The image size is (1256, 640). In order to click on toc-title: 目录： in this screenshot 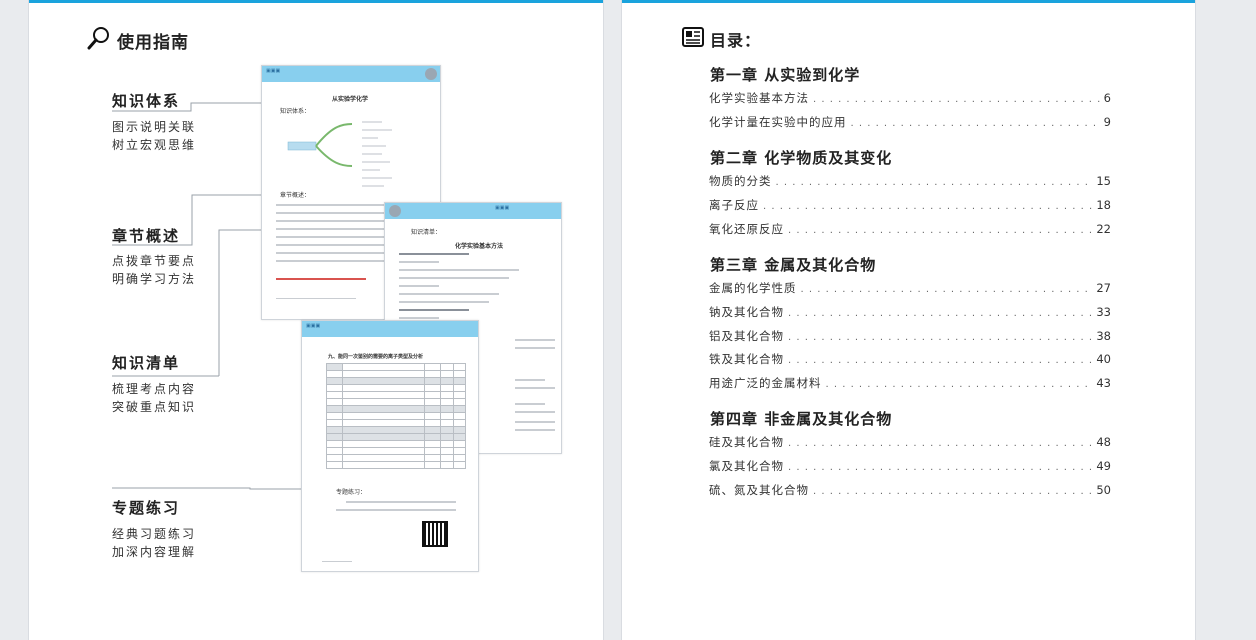, I will do `click(721, 39)`.